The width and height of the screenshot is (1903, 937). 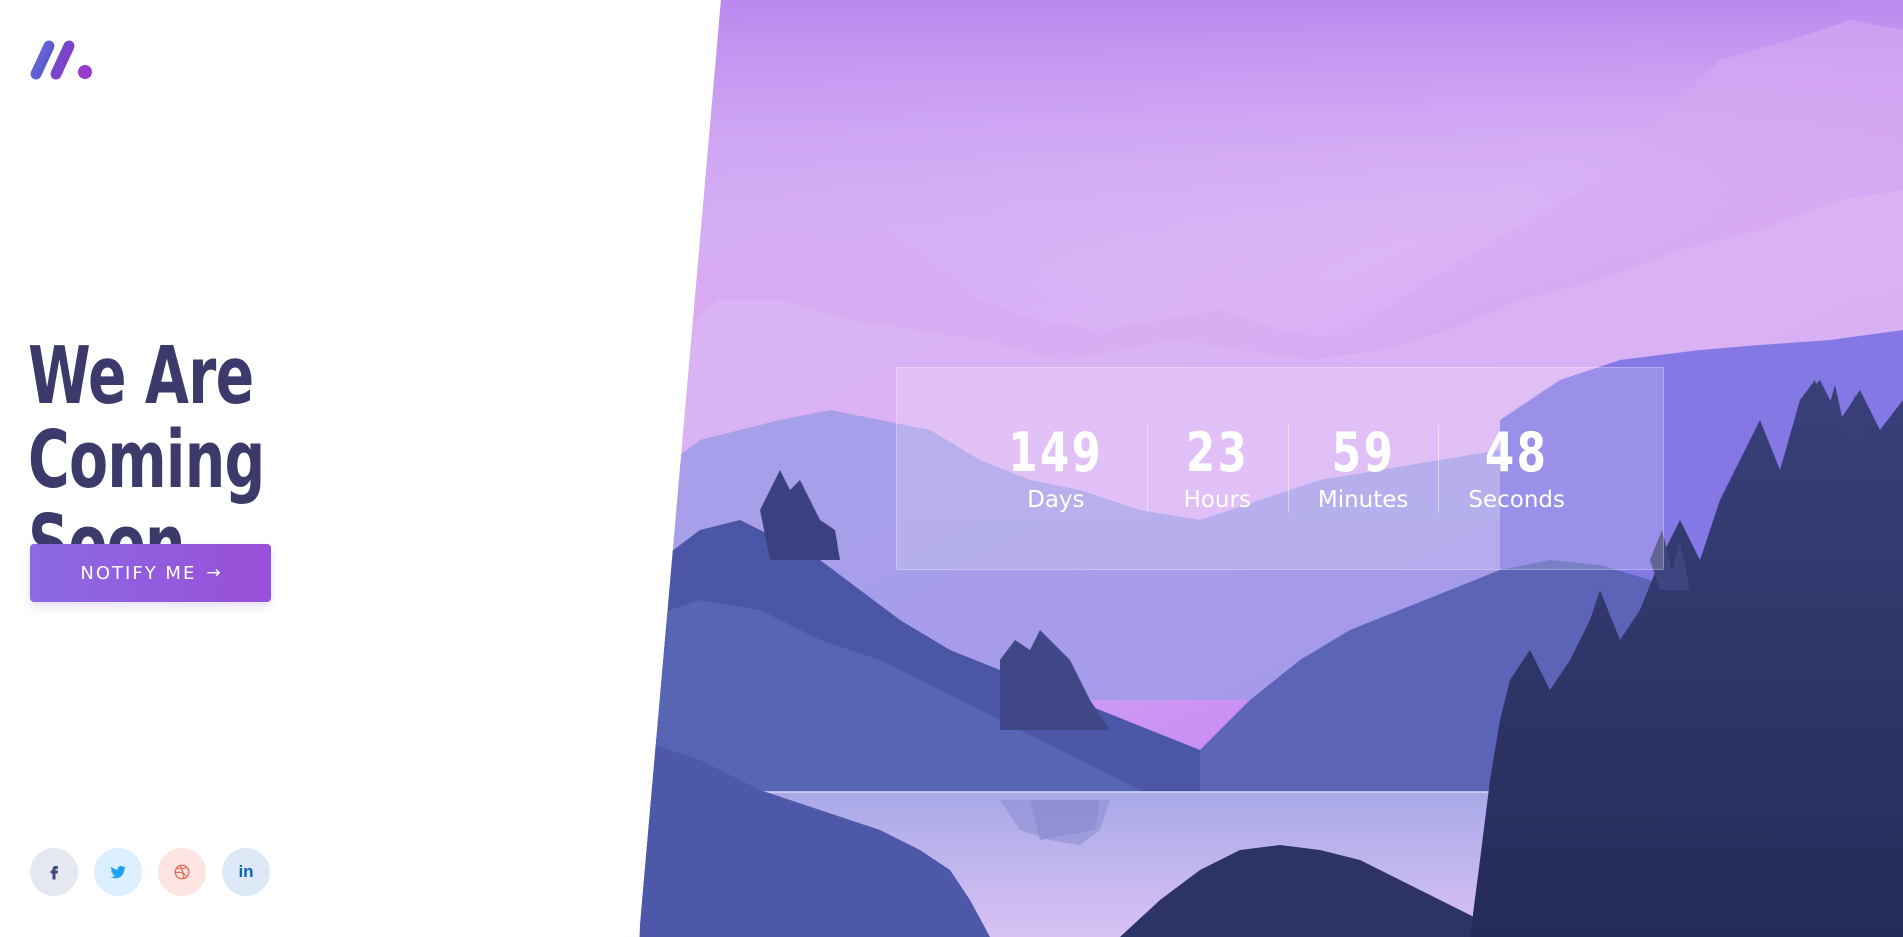 I want to click on notify-me-button: NOTIFY ME →, so click(x=150, y=573).